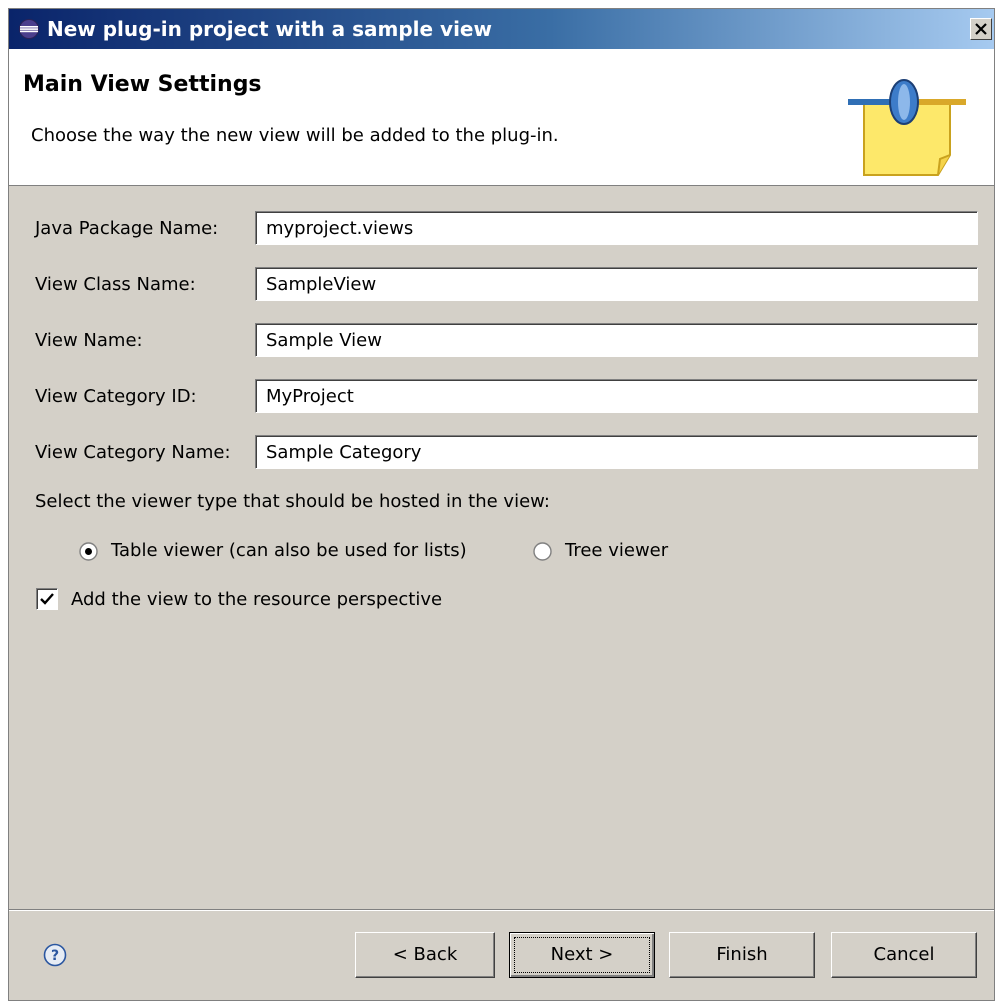 This screenshot has width=995, height=1001. I want to click on finish-button: Finish, so click(742, 955).